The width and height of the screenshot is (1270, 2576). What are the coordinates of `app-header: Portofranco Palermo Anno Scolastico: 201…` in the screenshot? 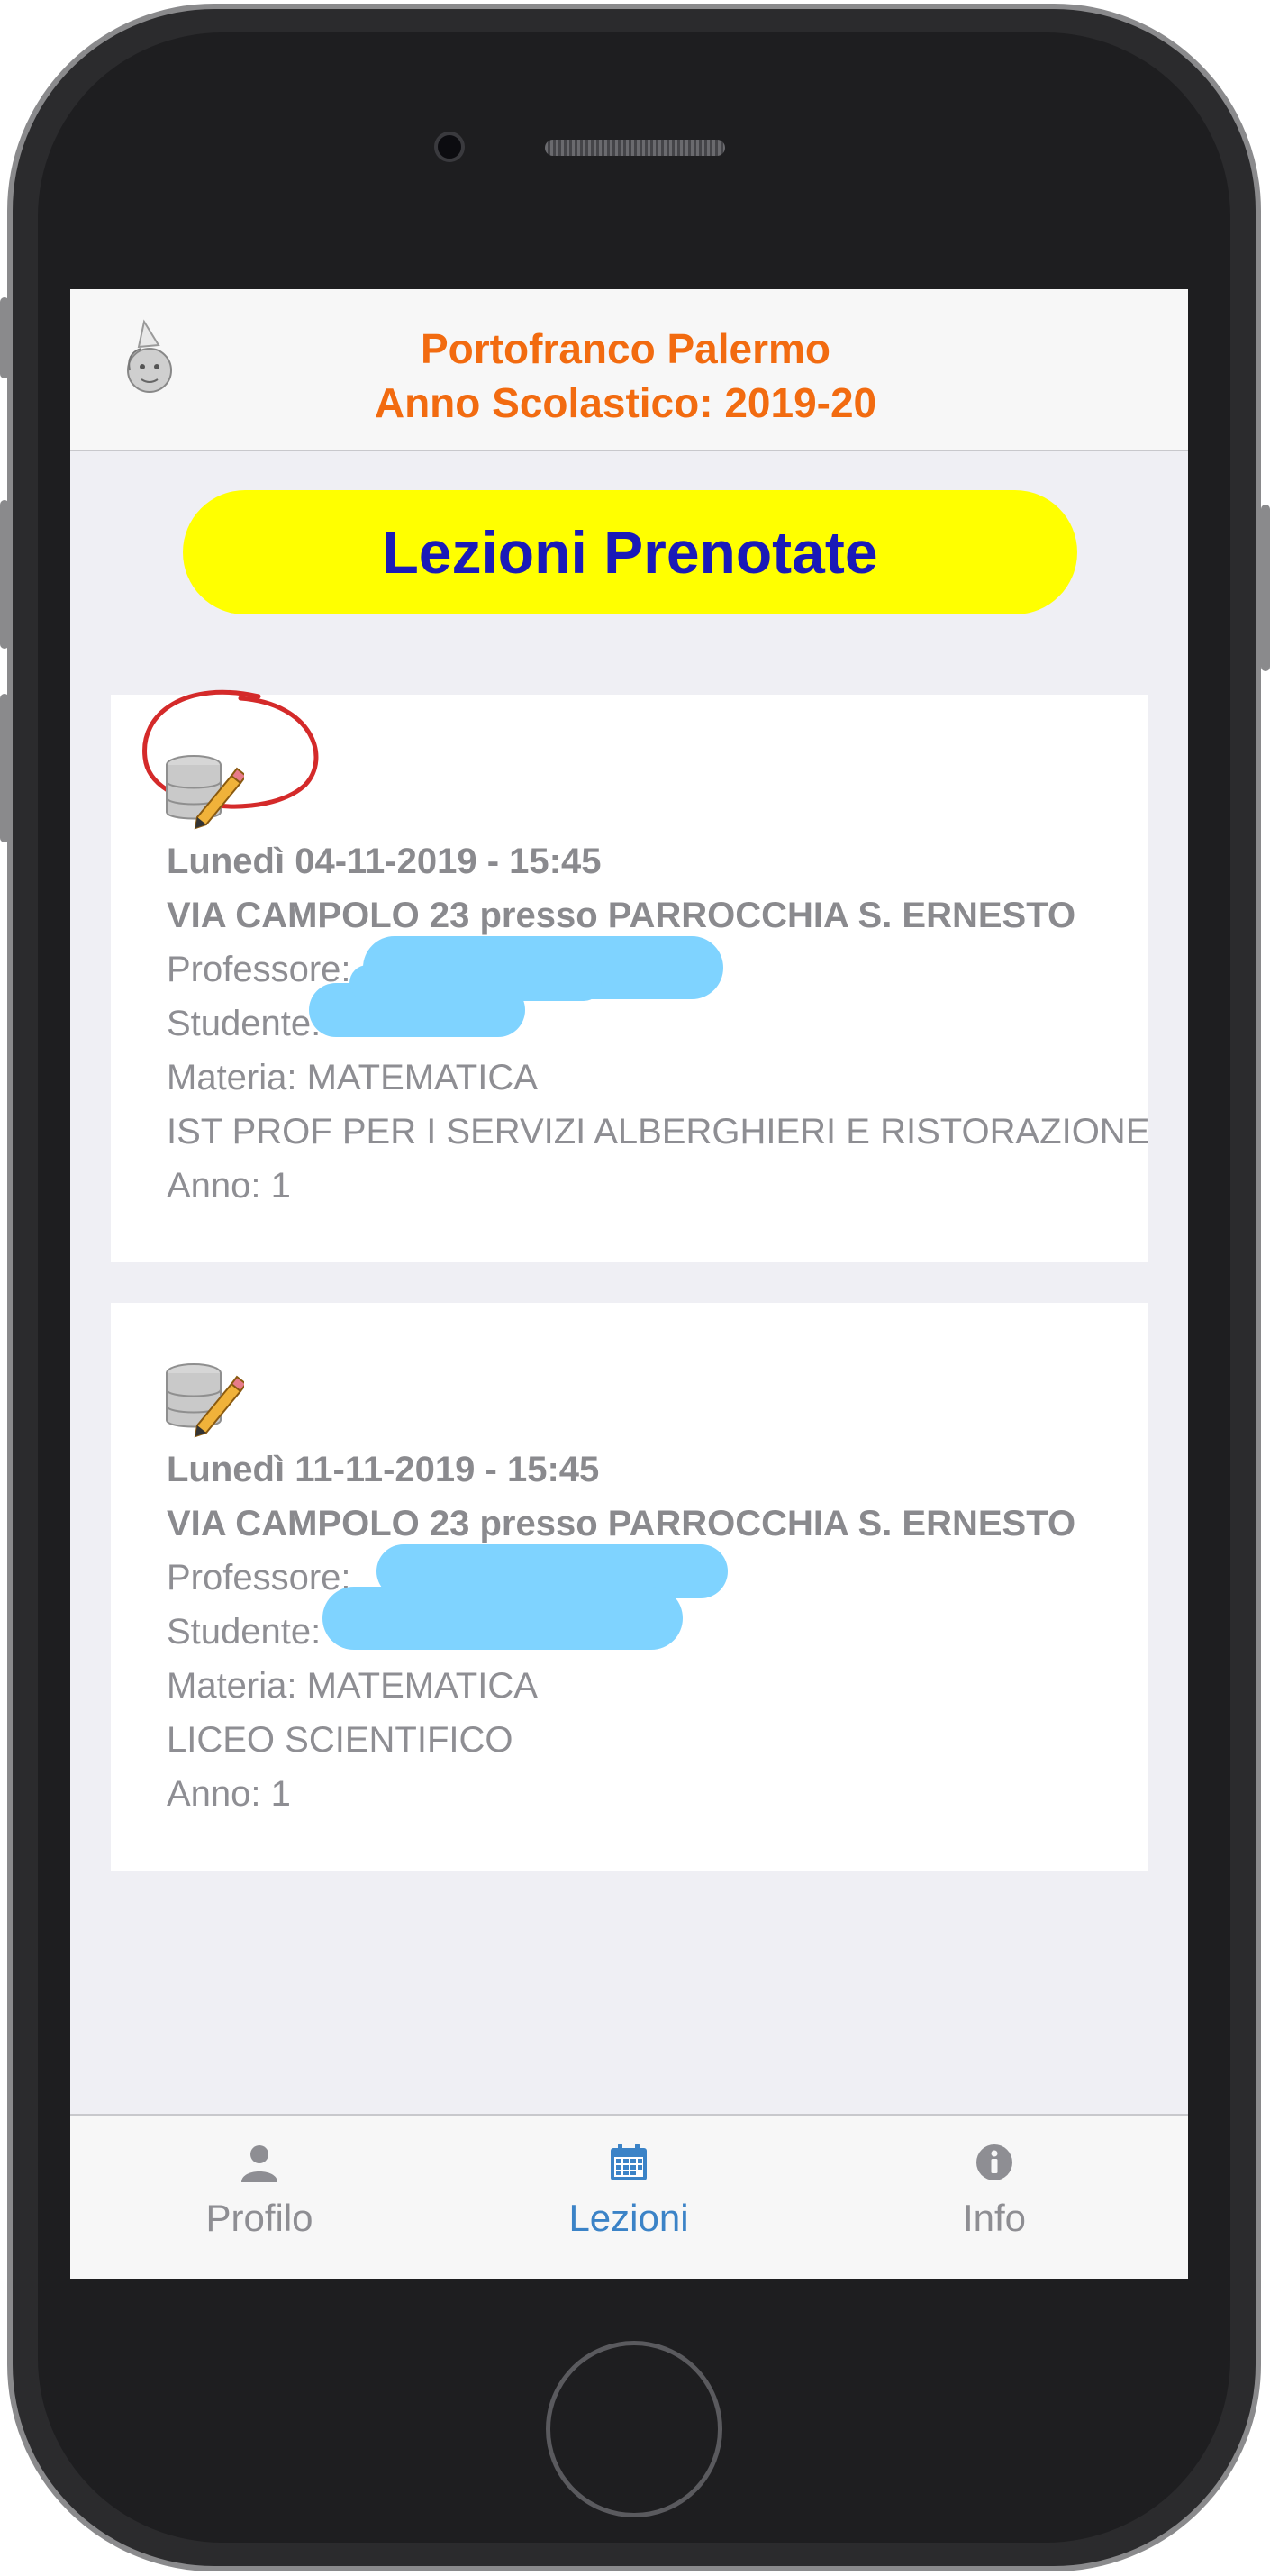 It's located at (629, 370).